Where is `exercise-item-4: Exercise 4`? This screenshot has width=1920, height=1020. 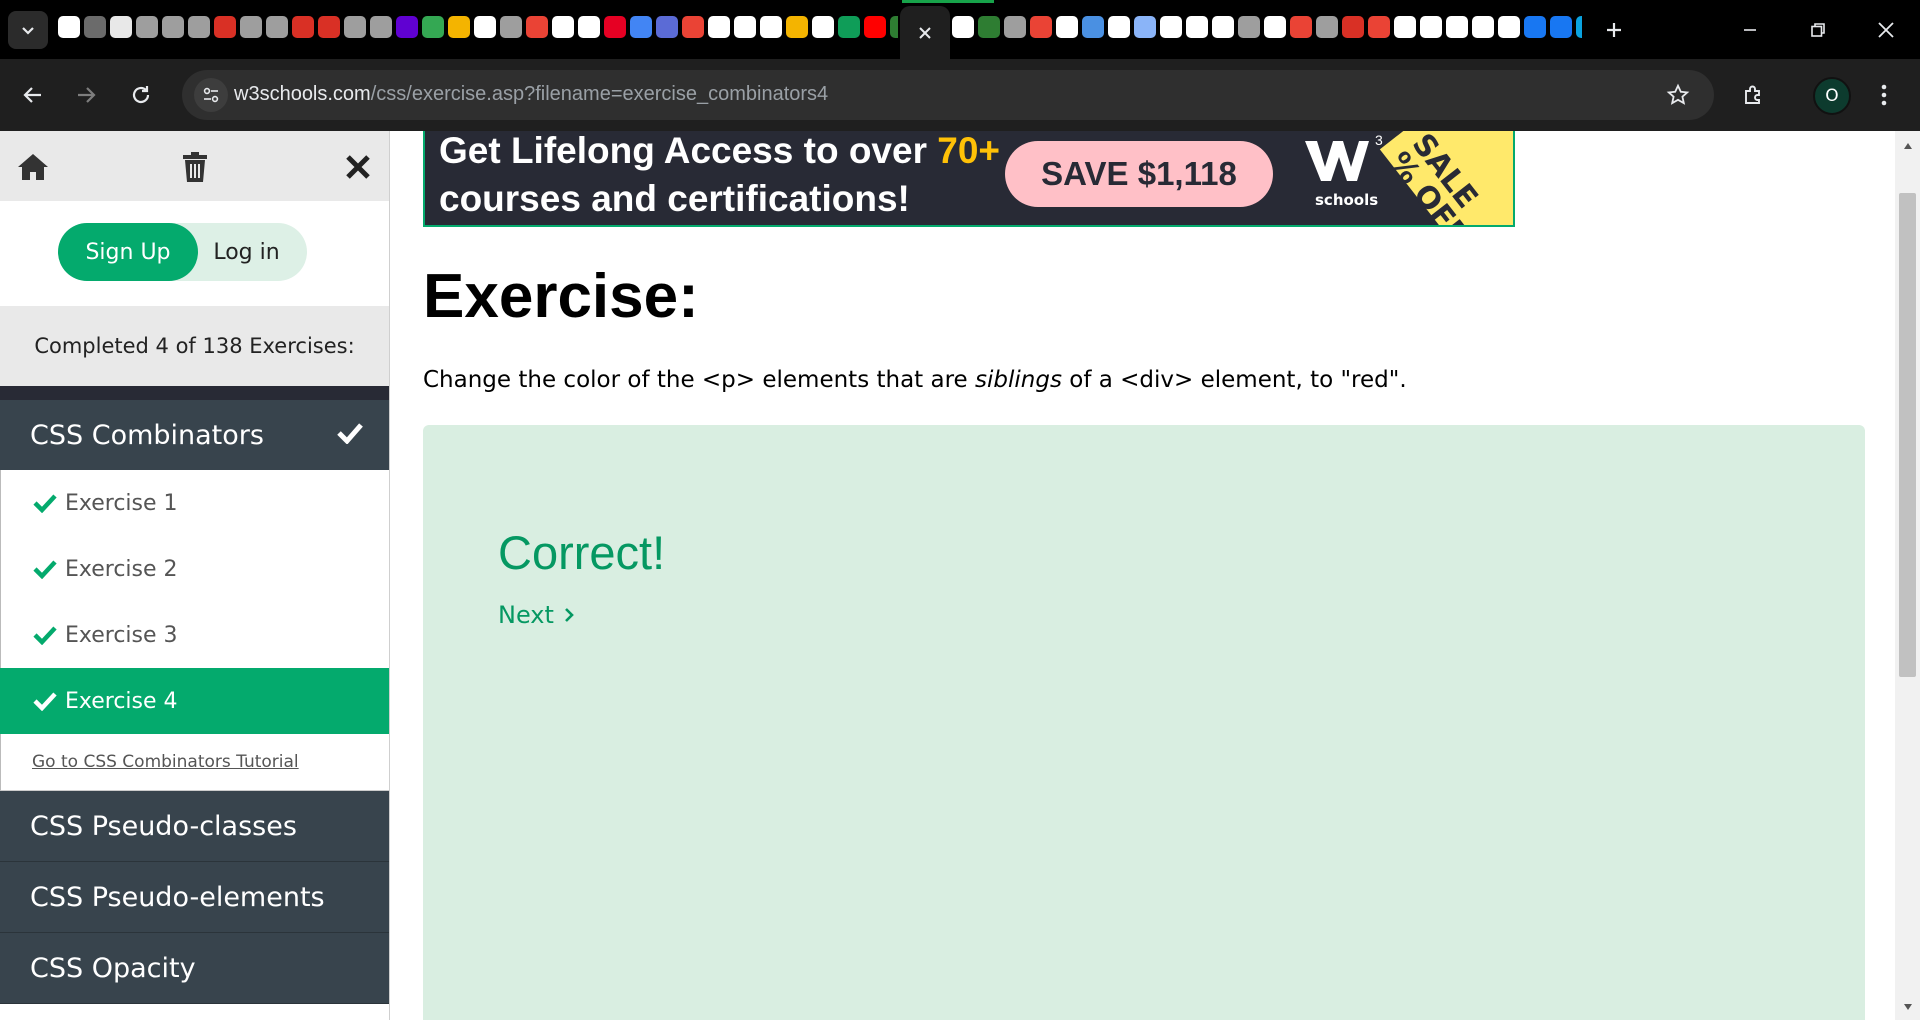
exercise-item-4: Exercise 4 is located at coordinates (194, 701).